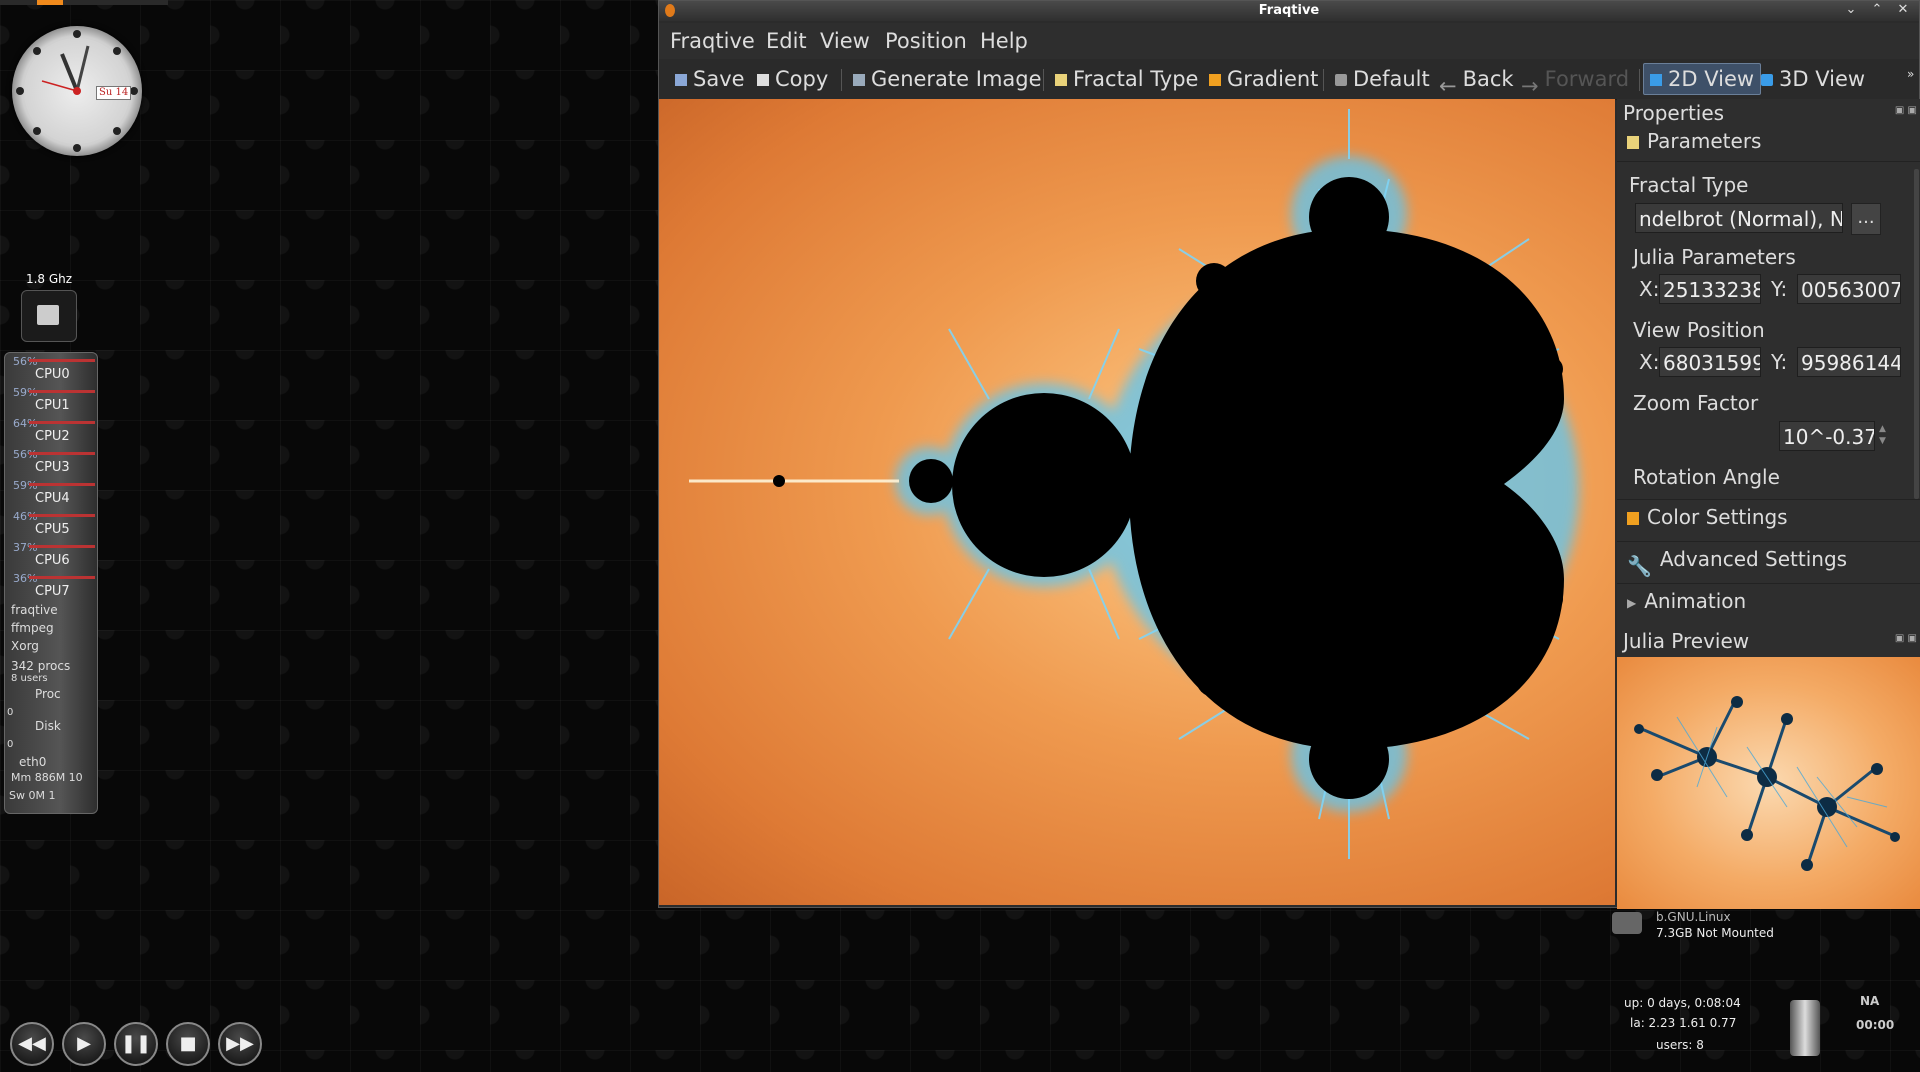 The height and width of the screenshot is (1072, 1920). What do you see at coordinates (54, 370) in the screenshot?
I see `cpu-row: 56% CPU0` at bounding box center [54, 370].